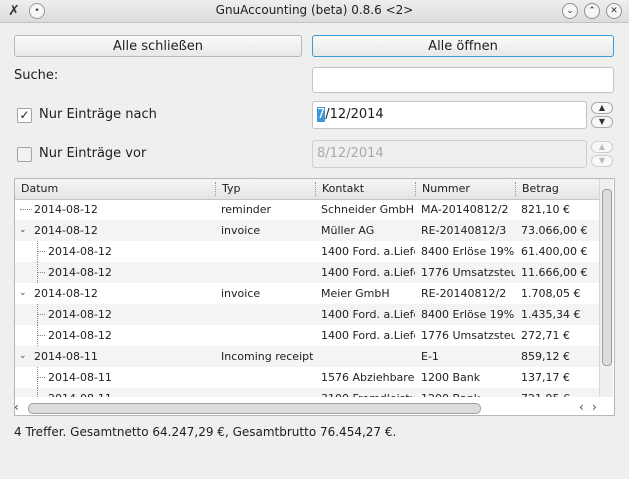  I want to click on cell-nummer: RE-20140812/3, so click(464, 230).